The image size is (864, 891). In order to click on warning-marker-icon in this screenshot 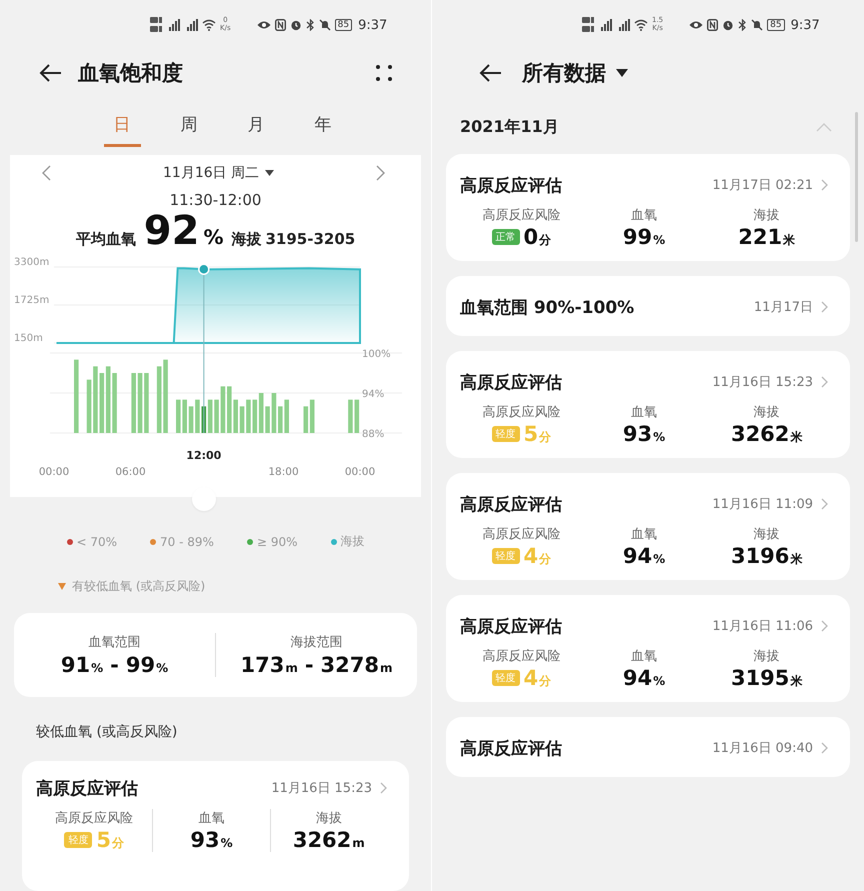, I will do `click(62, 586)`.